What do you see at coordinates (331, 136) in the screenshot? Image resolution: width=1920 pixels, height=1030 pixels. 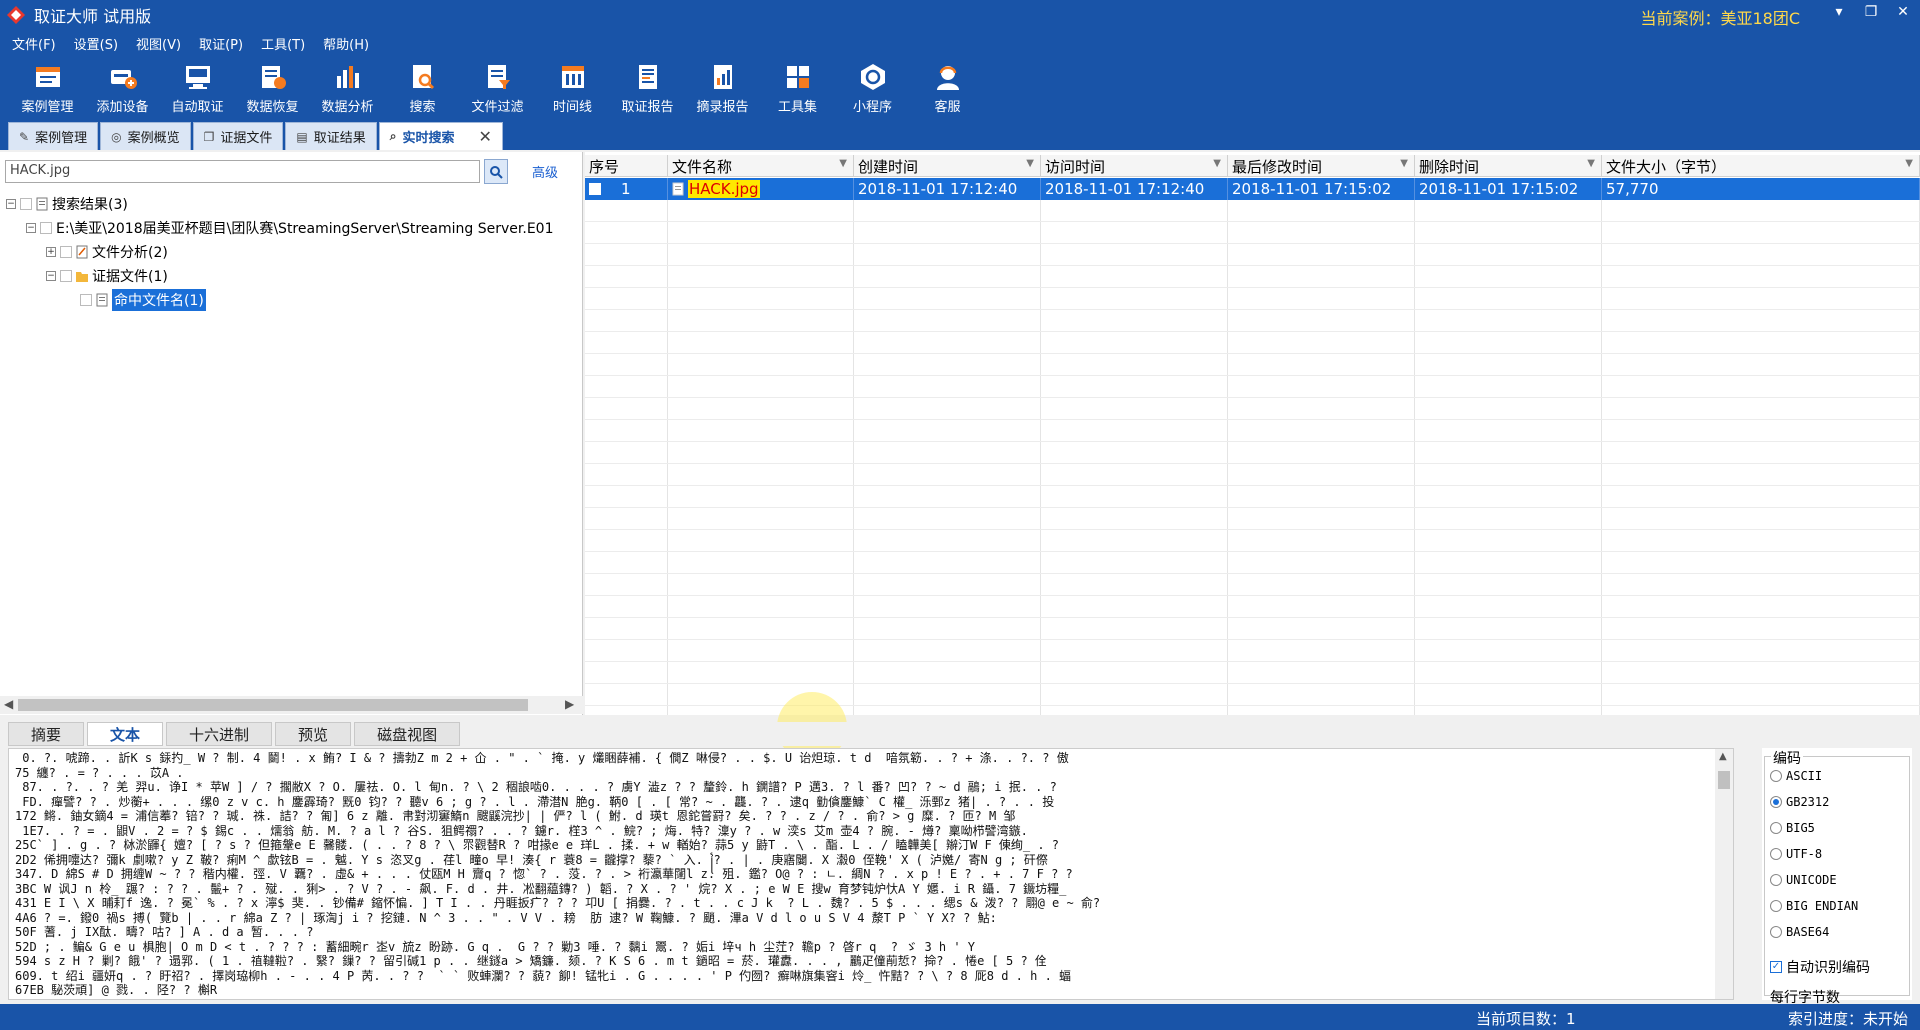 I see `tab-forensics-results: ▤ 取证结果` at bounding box center [331, 136].